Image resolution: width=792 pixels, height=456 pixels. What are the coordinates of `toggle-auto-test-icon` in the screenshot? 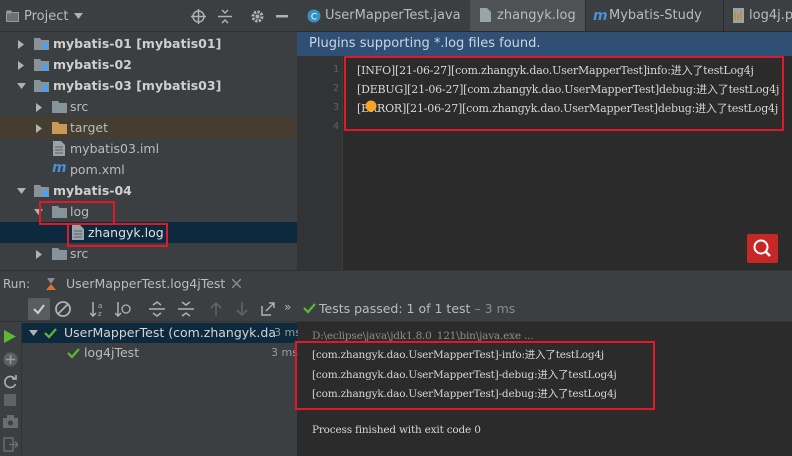 It's located at (10, 381).